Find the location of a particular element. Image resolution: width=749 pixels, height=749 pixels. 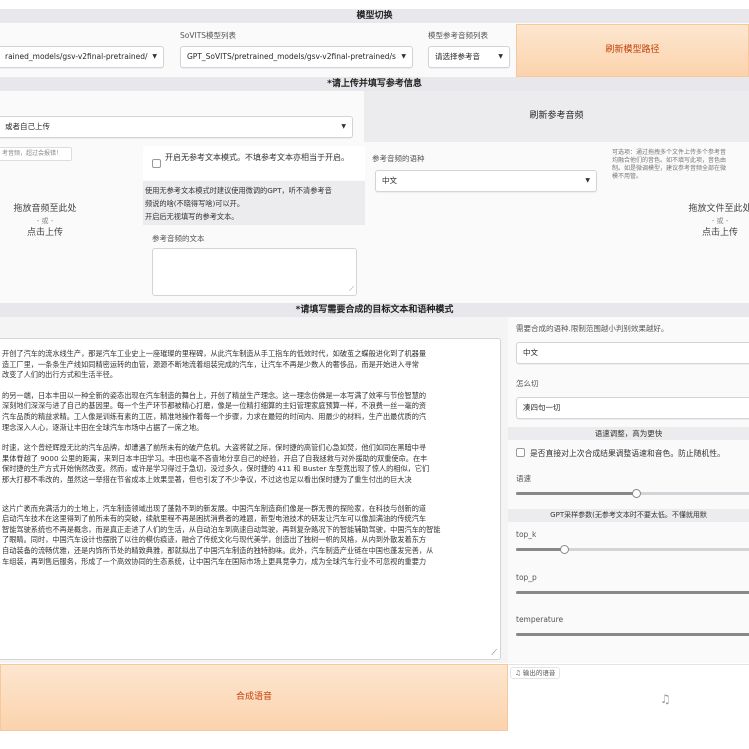

output-audio-label: ♫ 输出的语音 is located at coordinates (535, 673).